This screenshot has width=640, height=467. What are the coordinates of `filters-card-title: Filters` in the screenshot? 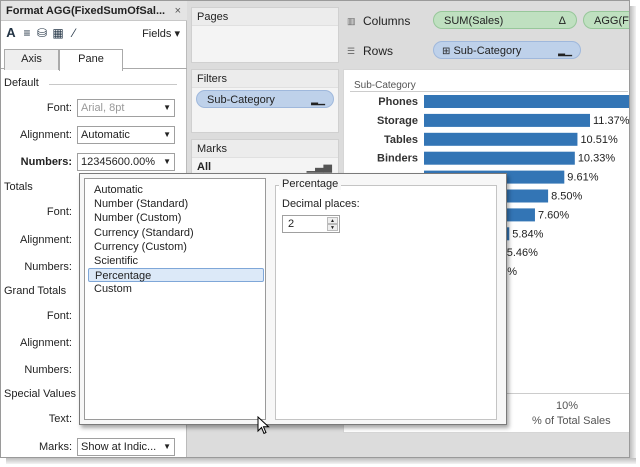 It's located at (265, 79).